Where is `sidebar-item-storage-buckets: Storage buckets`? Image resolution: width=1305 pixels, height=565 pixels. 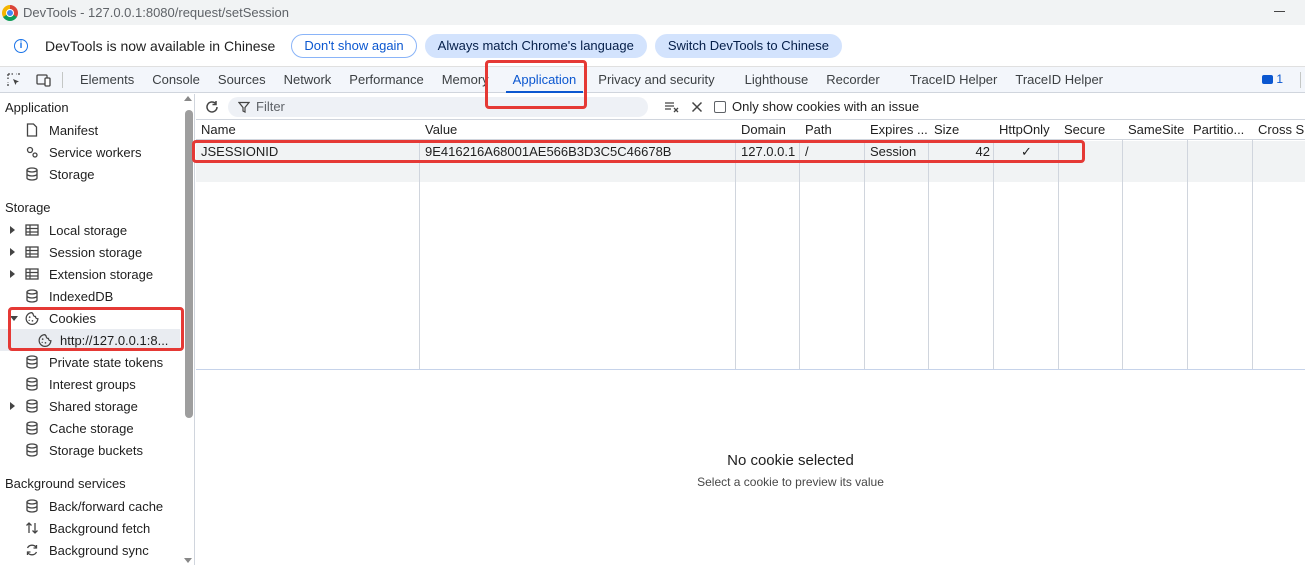
sidebar-item-storage-buckets: Storage buckets is located at coordinates (97, 450).